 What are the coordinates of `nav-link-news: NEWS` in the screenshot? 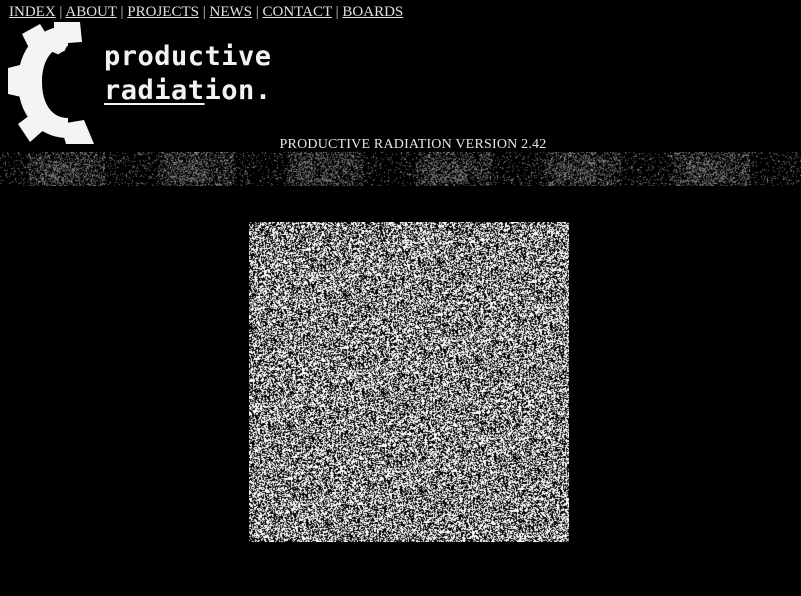 It's located at (231, 12).